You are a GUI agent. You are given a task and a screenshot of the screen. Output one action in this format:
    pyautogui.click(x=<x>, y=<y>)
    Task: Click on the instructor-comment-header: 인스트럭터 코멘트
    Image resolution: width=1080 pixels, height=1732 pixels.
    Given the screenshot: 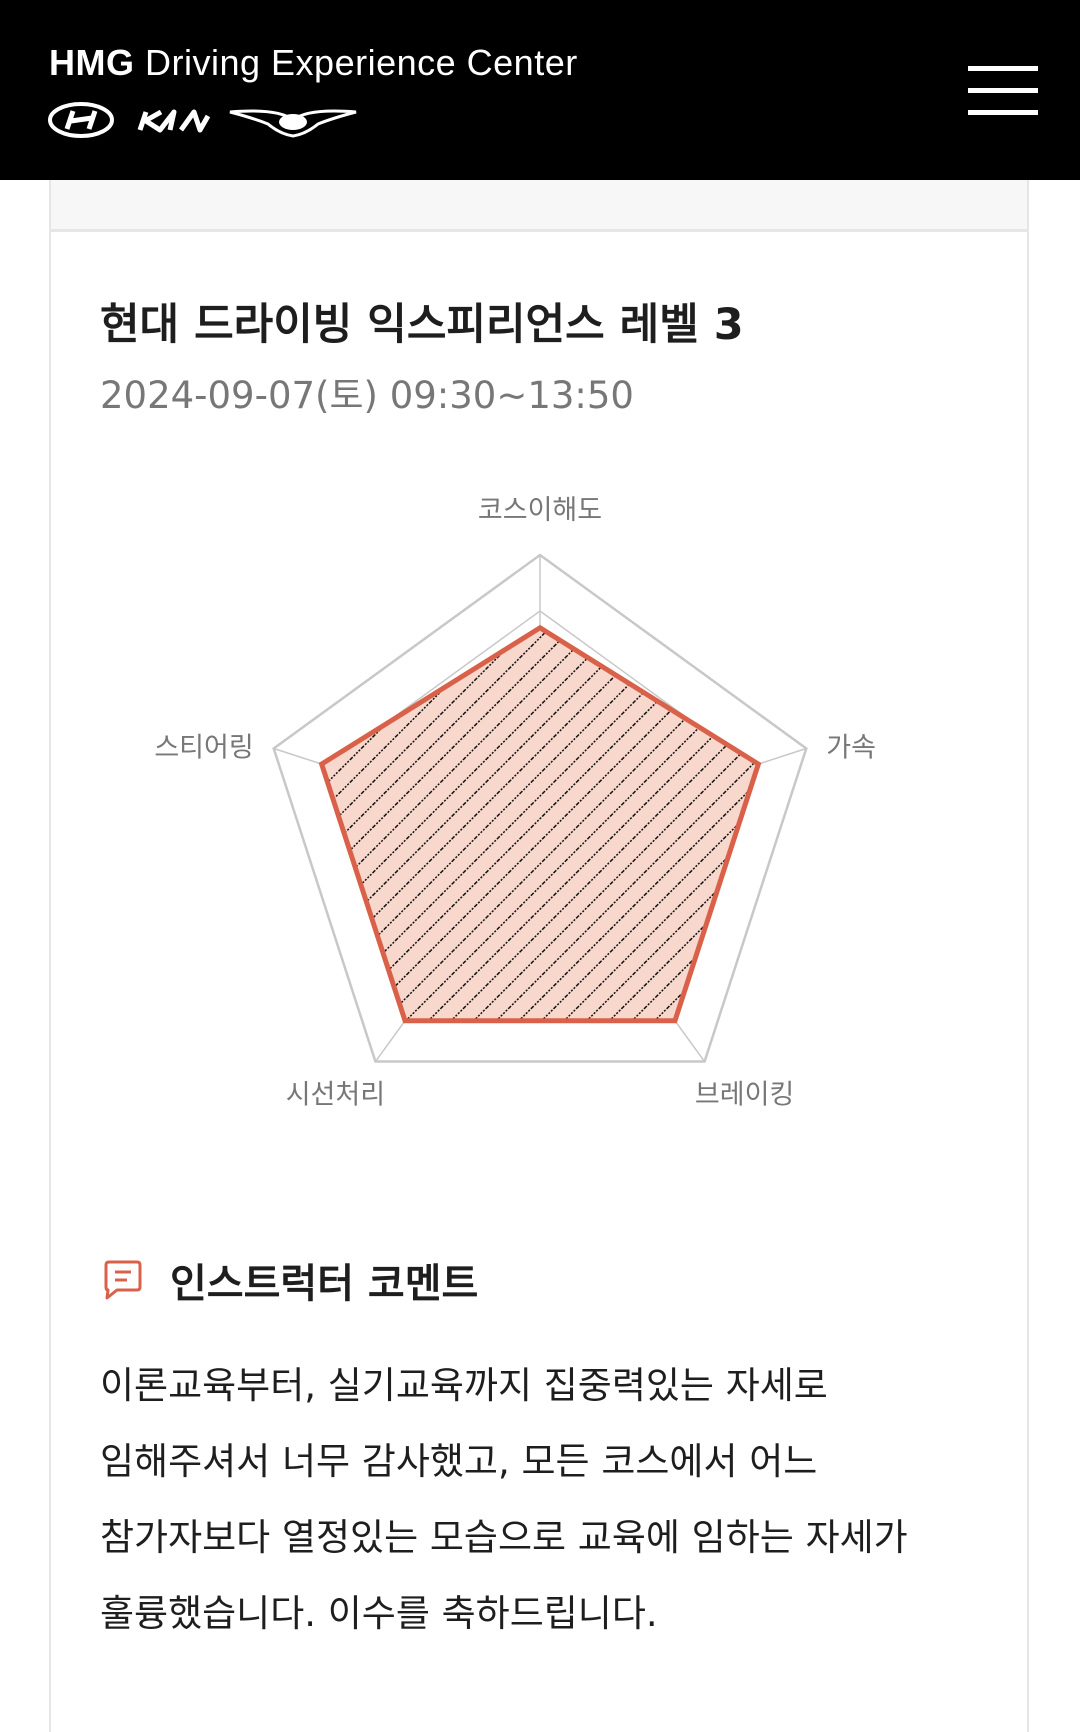 What is the action you would take?
    pyautogui.click(x=289, y=1280)
    